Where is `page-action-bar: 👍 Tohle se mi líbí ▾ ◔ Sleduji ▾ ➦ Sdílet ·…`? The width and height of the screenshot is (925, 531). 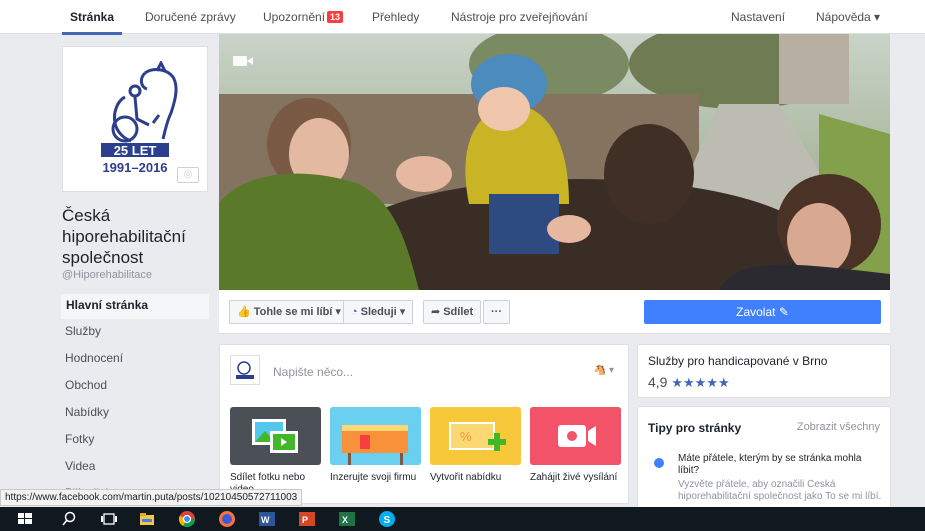 page-action-bar: 👍 Tohle se mi líbí ▾ ◔ Sleduji ▾ ➦ Sdílet ·… is located at coordinates (554, 312).